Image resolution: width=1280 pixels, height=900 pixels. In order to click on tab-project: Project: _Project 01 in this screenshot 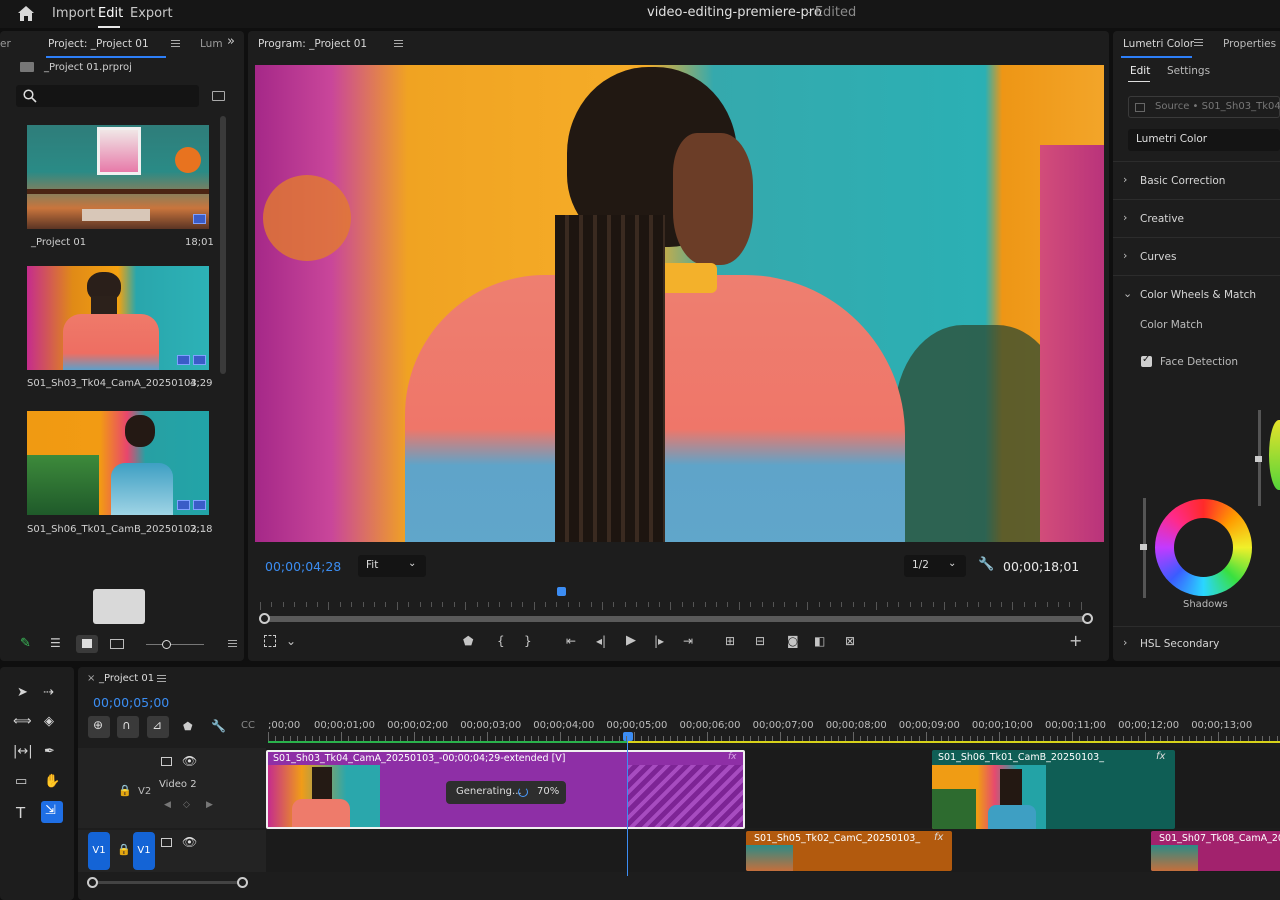, I will do `click(98, 44)`.